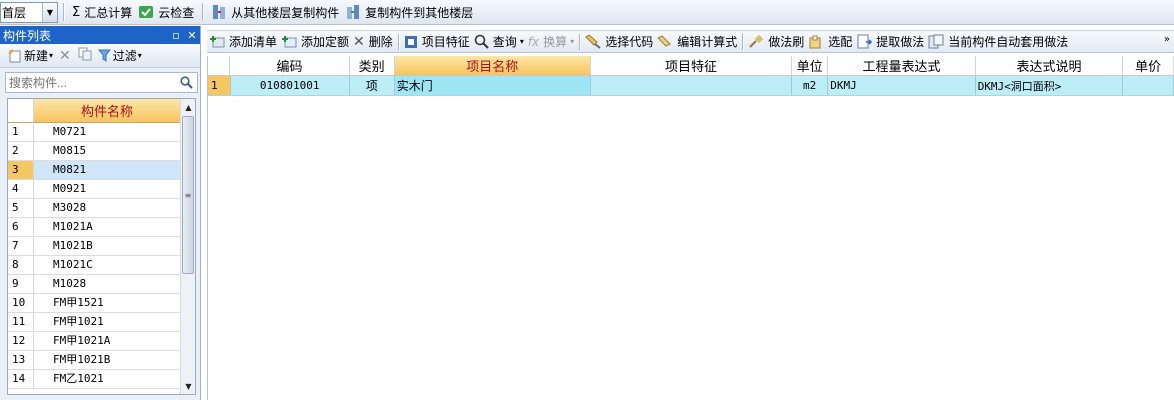 The height and width of the screenshot is (400, 1174). Describe the element at coordinates (810, 85) in the screenshot. I see `grid-cell-unit: m2` at that location.